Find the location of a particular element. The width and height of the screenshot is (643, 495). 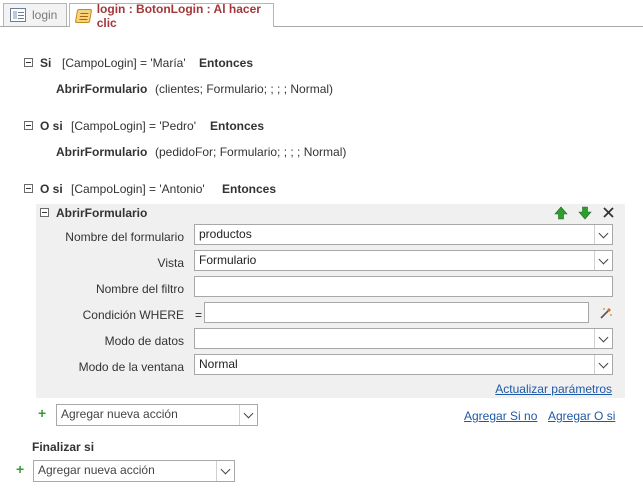

keyword-then-2: Entonces is located at coordinates (237, 126).